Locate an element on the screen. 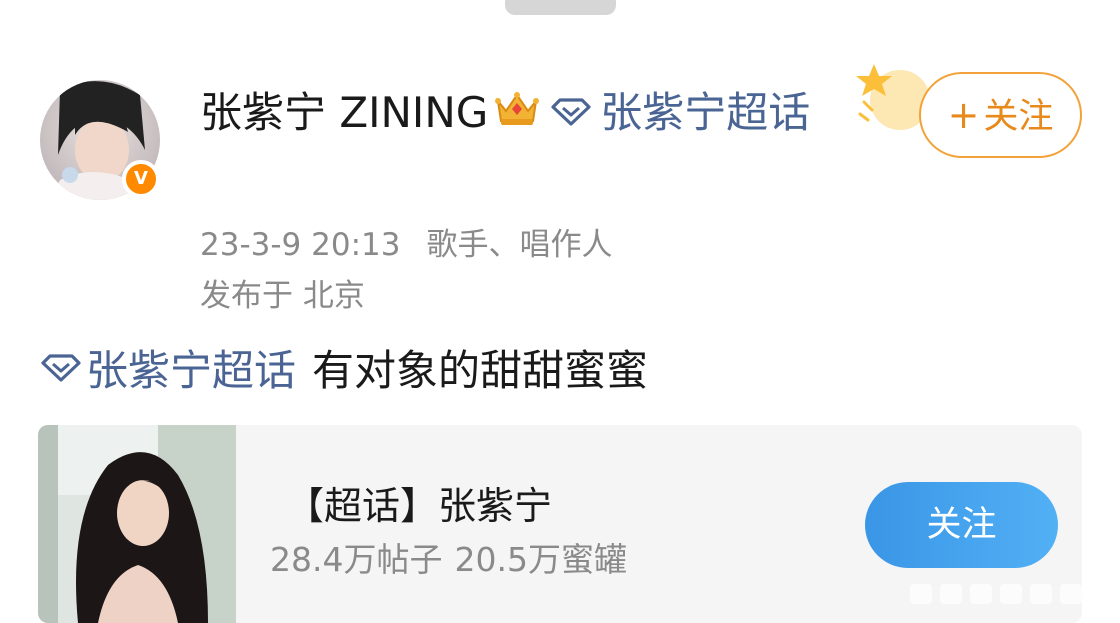 The width and height of the screenshot is (1120, 623). post-content: 张紫宁超话 有对象的甜甜蜜蜜 is located at coordinates (344, 370).